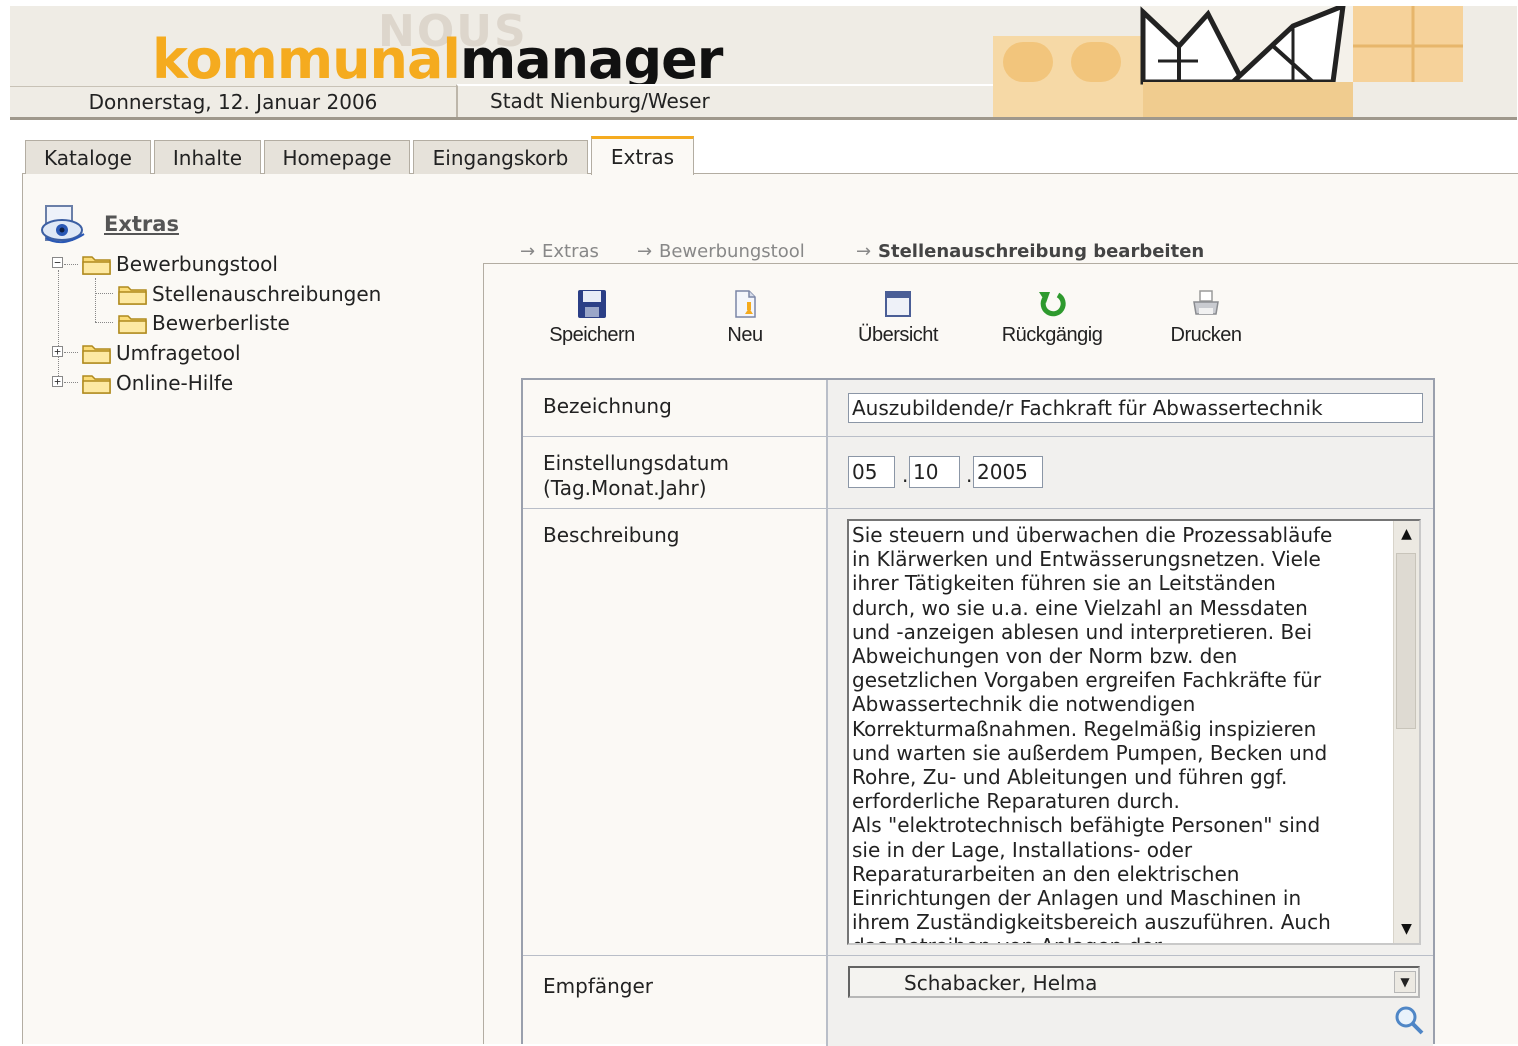 The width and height of the screenshot is (1518, 1046). I want to click on breadcrumb-item-extras: Extras, so click(570, 251).